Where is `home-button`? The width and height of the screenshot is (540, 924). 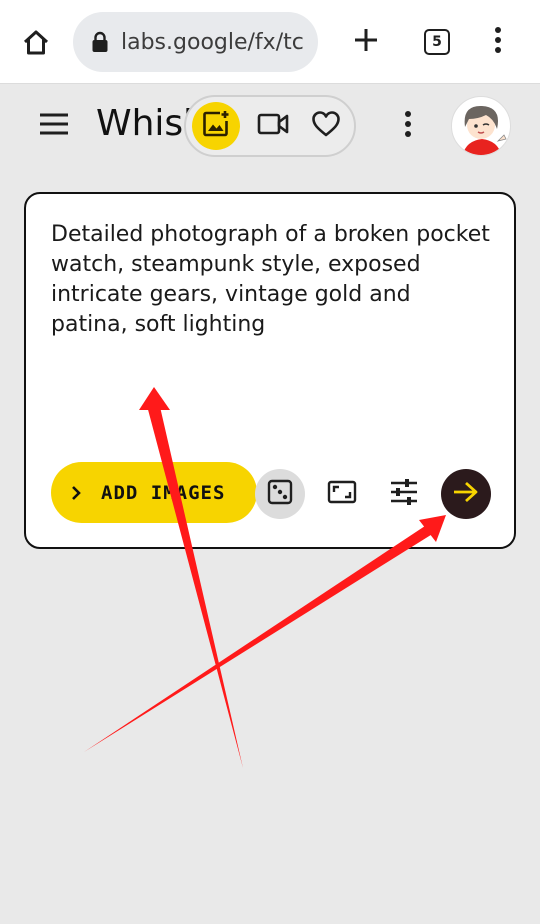 home-button is located at coordinates (36, 44).